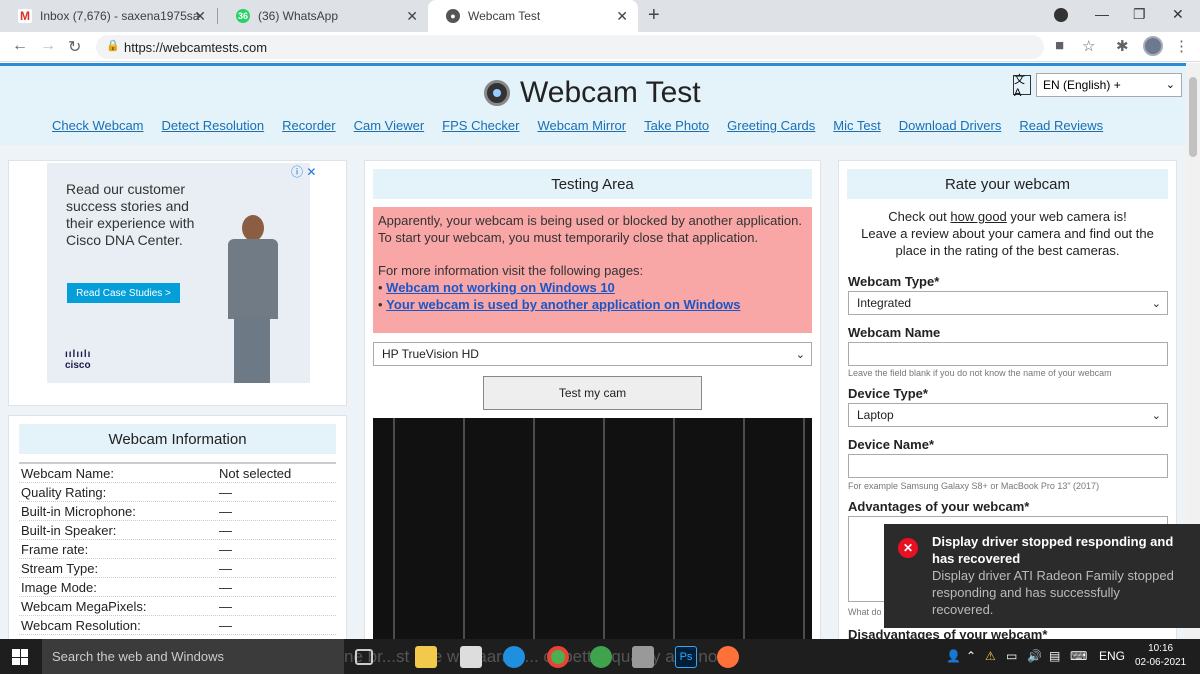 The width and height of the screenshot is (1200, 674). Describe the element at coordinates (303, 171) in the screenshot. I see `ad-info-icon: ⓘ ✕` at that location.